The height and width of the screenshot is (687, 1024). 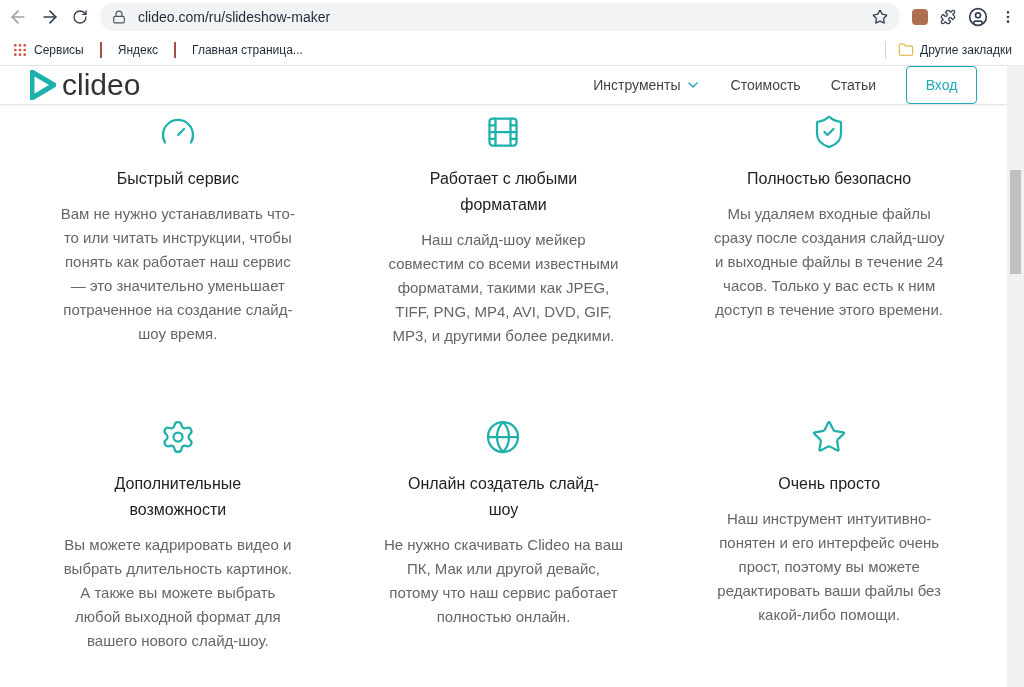 What do you see at coordinates (101, 85) in the screenshot?
I see `logo-text: clideo` at bounding box center [101, 85].